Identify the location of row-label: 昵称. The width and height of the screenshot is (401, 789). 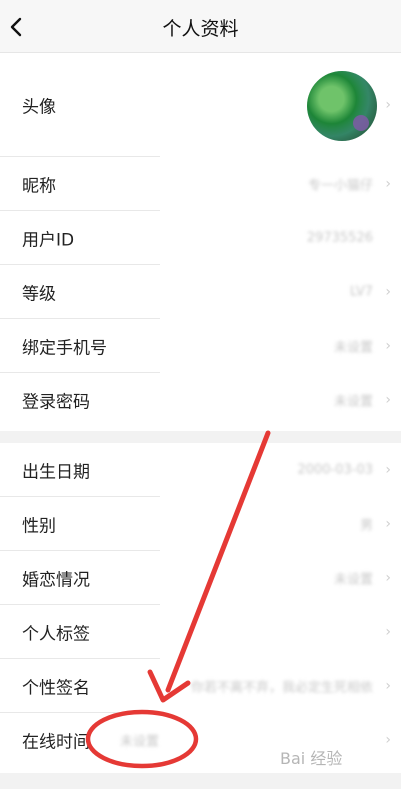
(39, 186).